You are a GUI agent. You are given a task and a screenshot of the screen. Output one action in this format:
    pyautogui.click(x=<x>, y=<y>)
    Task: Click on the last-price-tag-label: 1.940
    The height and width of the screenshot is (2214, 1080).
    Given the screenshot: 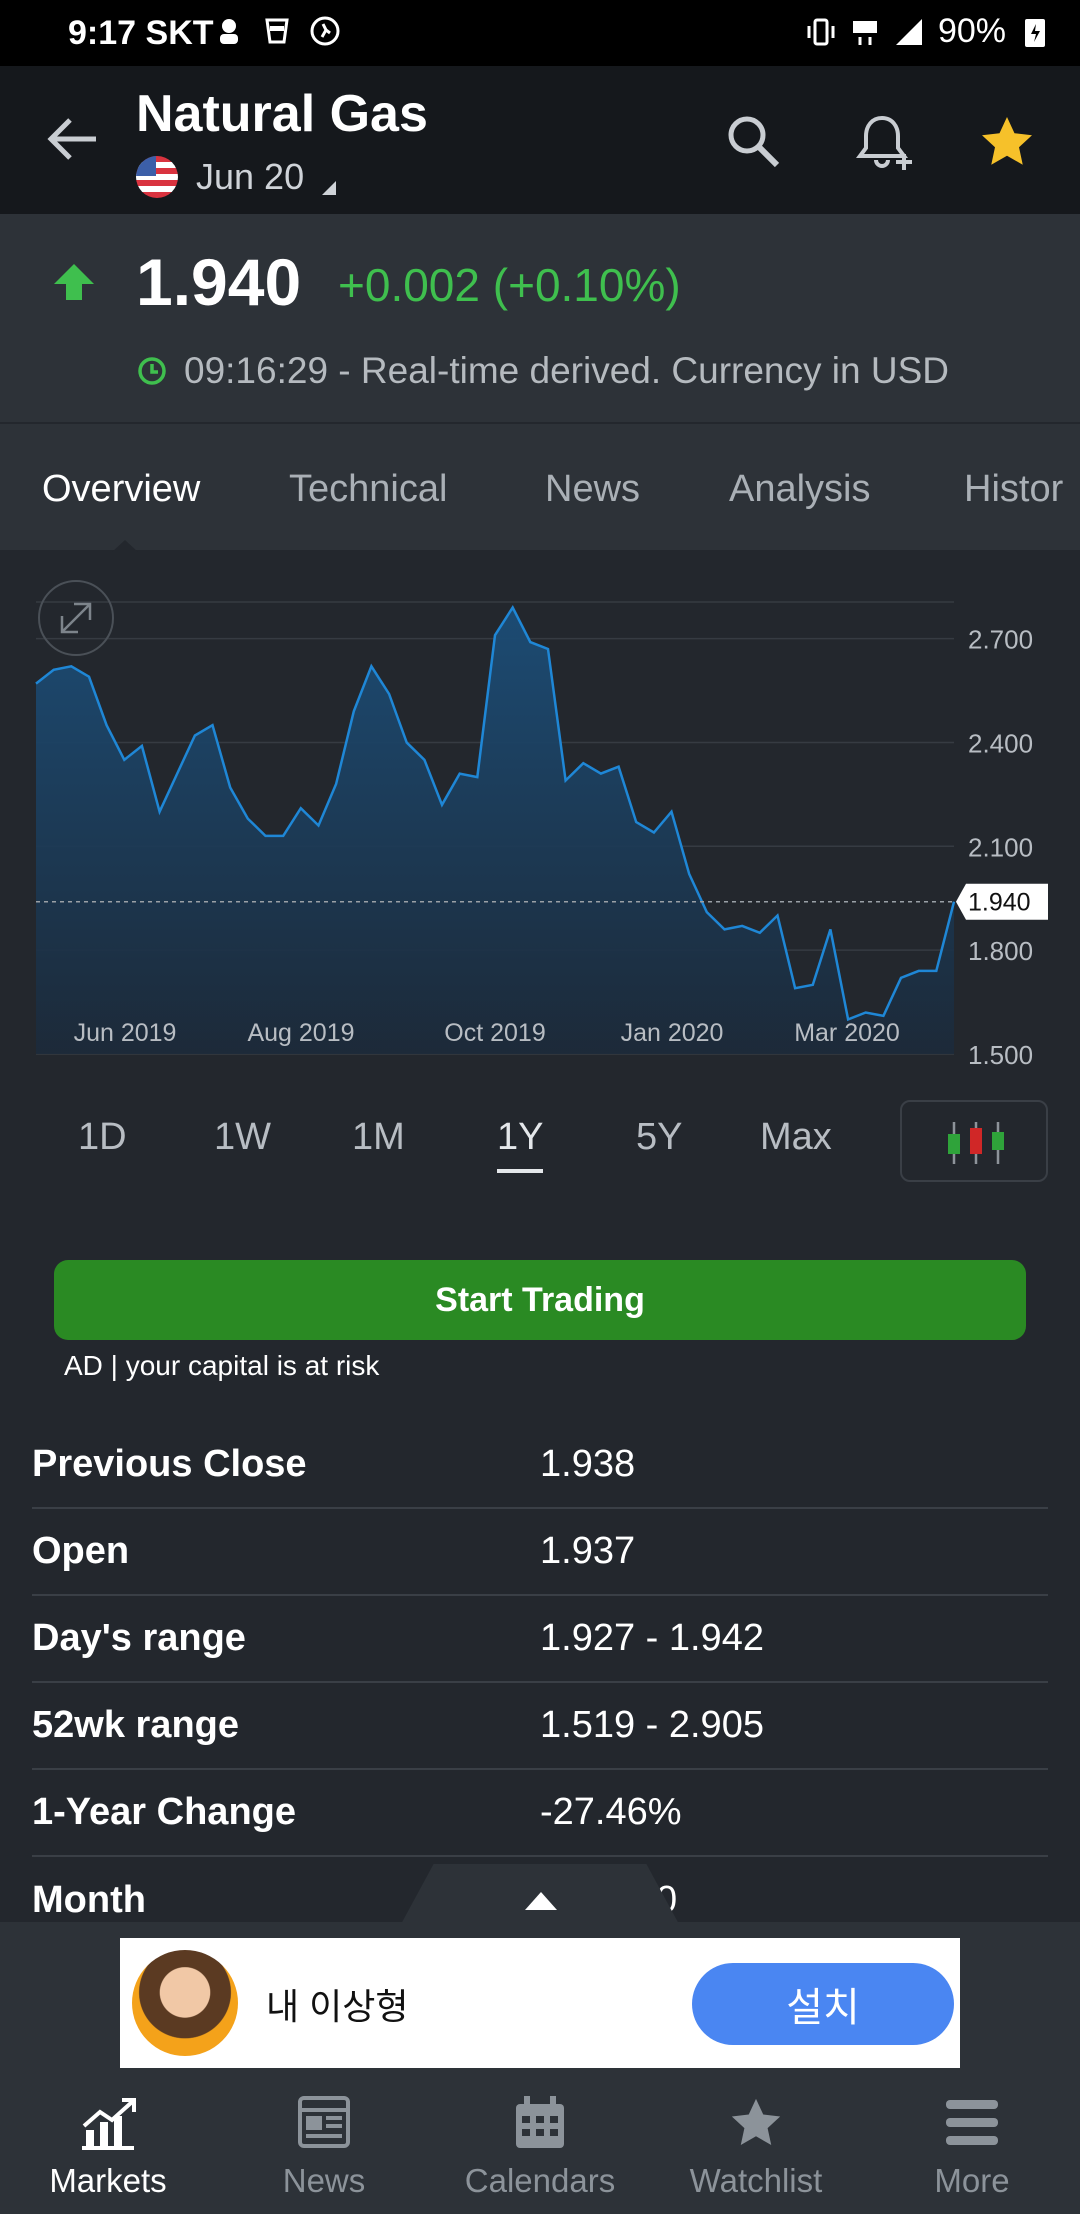 What is the action you would take?
    pyautogui.click(x=999, y=903)
    